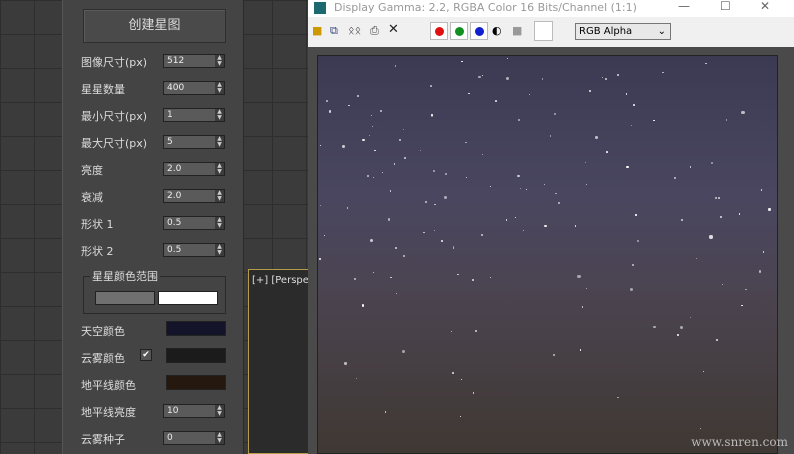 The image size is (794, 454). Describe the element at coordinates (543, 31) in the screenshot. I see `background-color-swatch` at that location.